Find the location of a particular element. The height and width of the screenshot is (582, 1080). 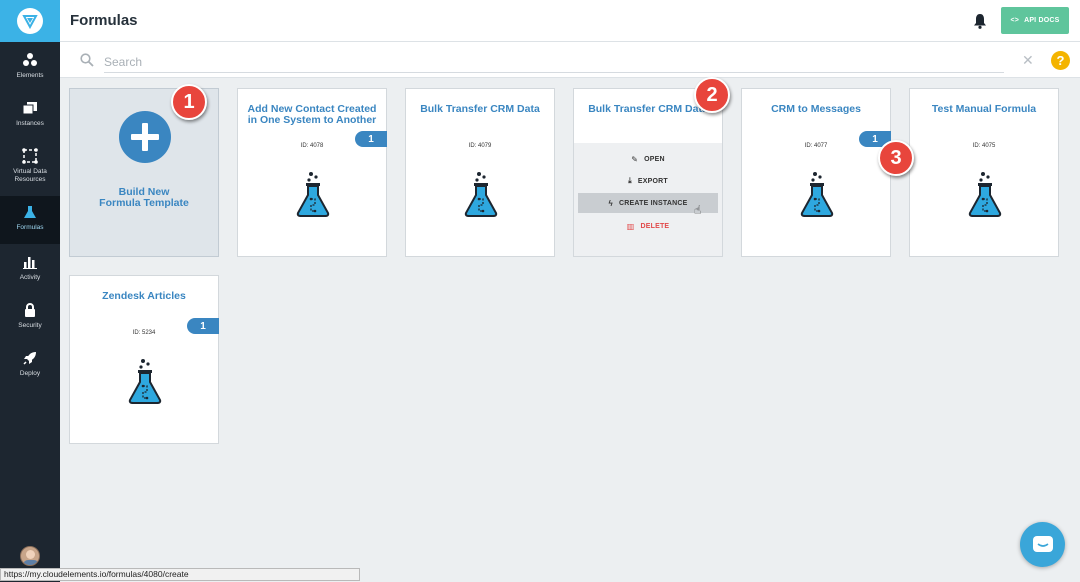

formula-card: Bulk Transfer CRM Data ID: 4079 is located at coordinates (480, 172).